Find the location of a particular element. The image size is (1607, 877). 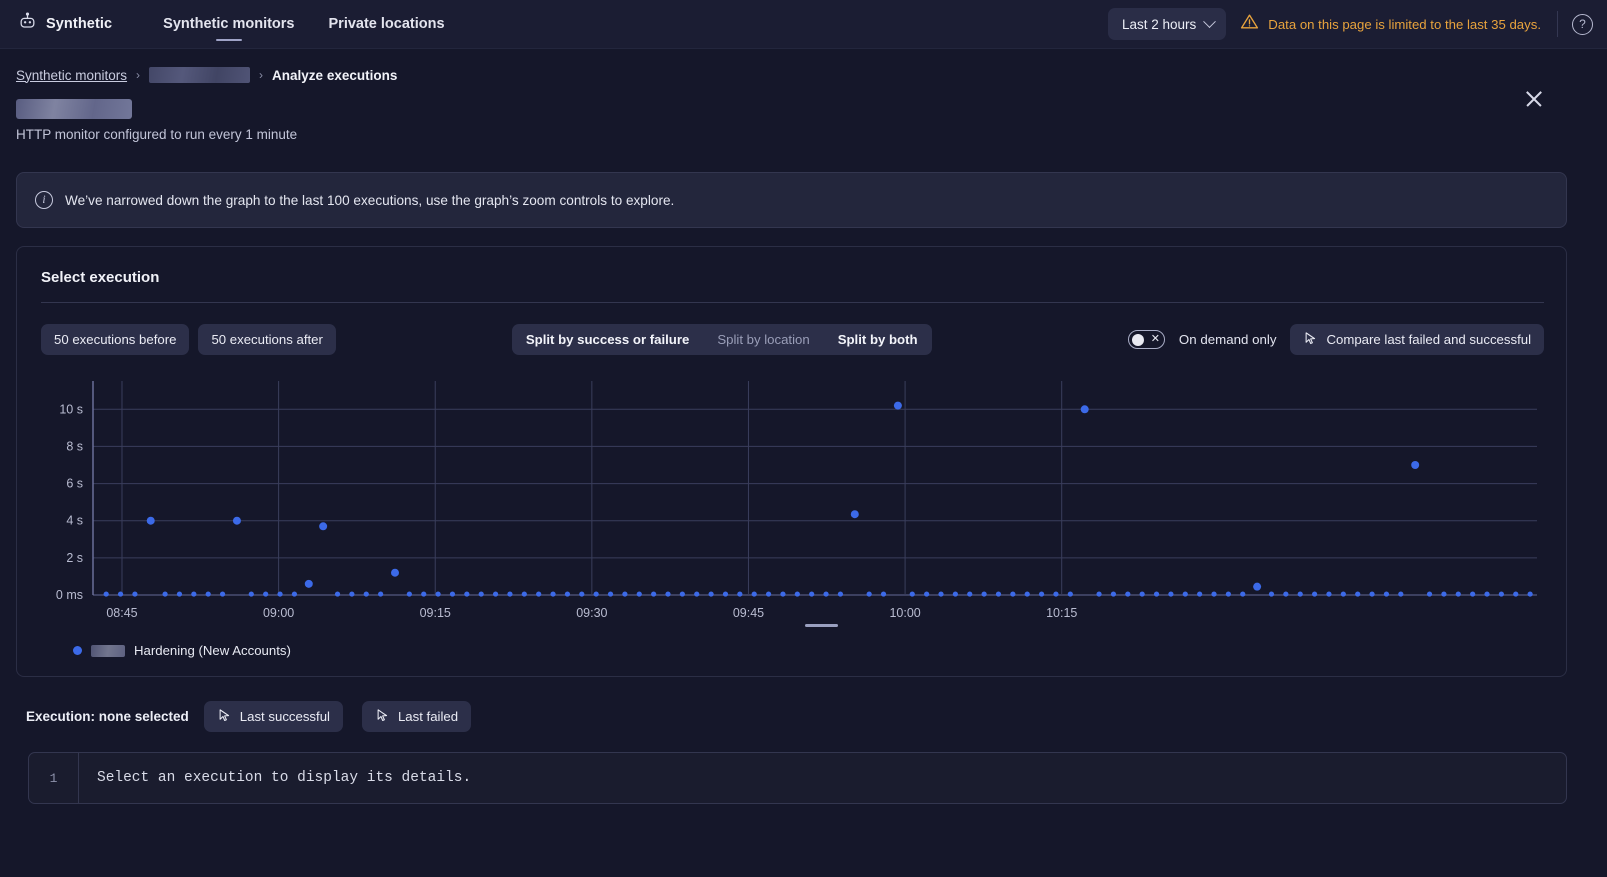

legend-series-label: Hardening (New Accounts) is located at coordinates (212, 650).